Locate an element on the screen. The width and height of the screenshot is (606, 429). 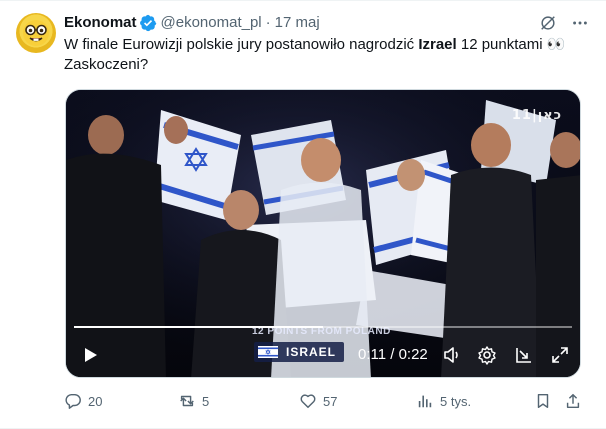
views-button: 5 tys. is located at coordinates (443, 401).